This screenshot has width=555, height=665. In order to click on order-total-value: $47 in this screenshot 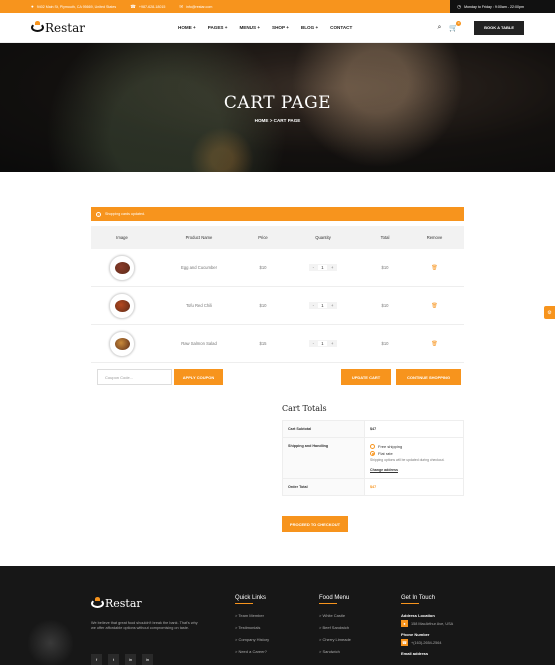, I will do `click(373, 486)`.